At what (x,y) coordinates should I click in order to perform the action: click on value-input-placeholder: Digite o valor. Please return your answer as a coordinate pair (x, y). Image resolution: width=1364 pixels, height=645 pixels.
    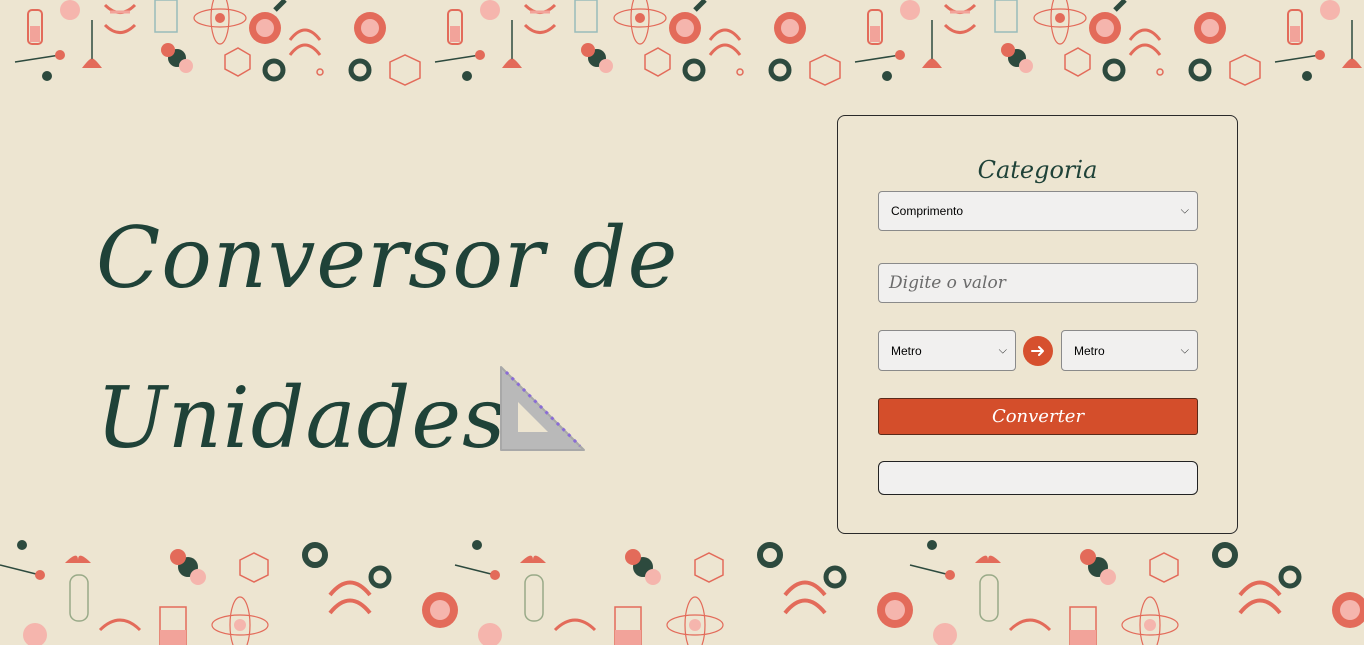
    Looking at the image, I should click on (947, 283).